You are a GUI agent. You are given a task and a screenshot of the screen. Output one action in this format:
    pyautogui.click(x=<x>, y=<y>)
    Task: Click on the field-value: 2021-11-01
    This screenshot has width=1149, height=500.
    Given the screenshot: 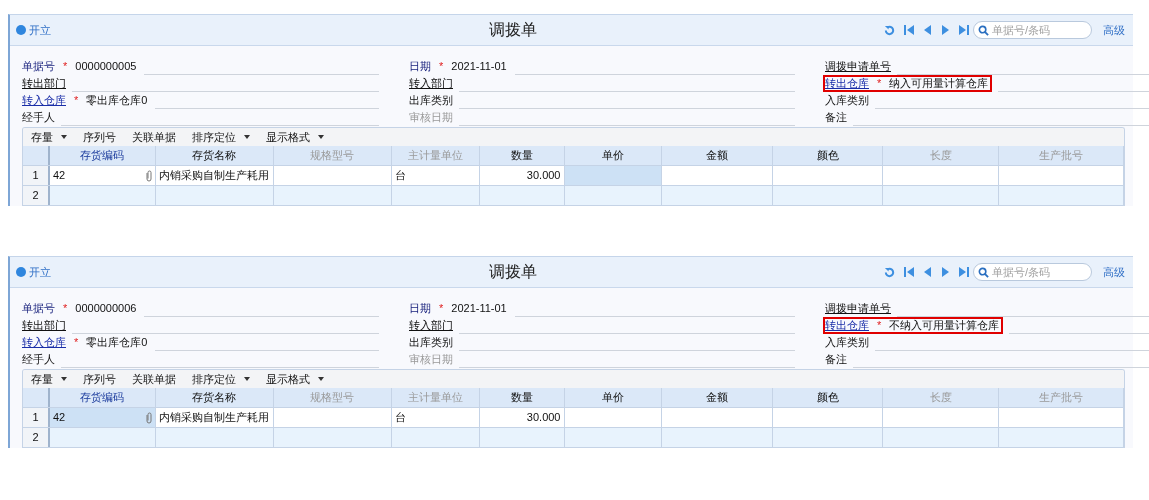 What is the action you would take?
    pyautogui.click(x=479, y=67)
    